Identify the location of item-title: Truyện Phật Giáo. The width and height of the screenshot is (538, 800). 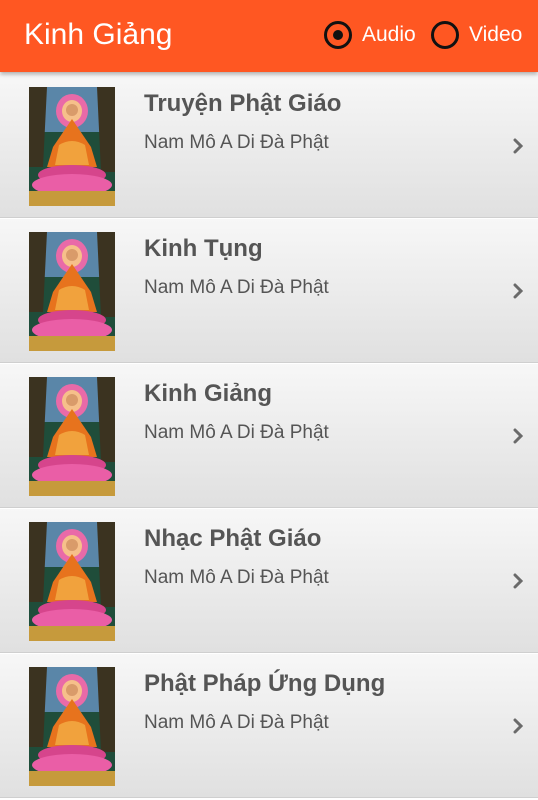
(243, 103).